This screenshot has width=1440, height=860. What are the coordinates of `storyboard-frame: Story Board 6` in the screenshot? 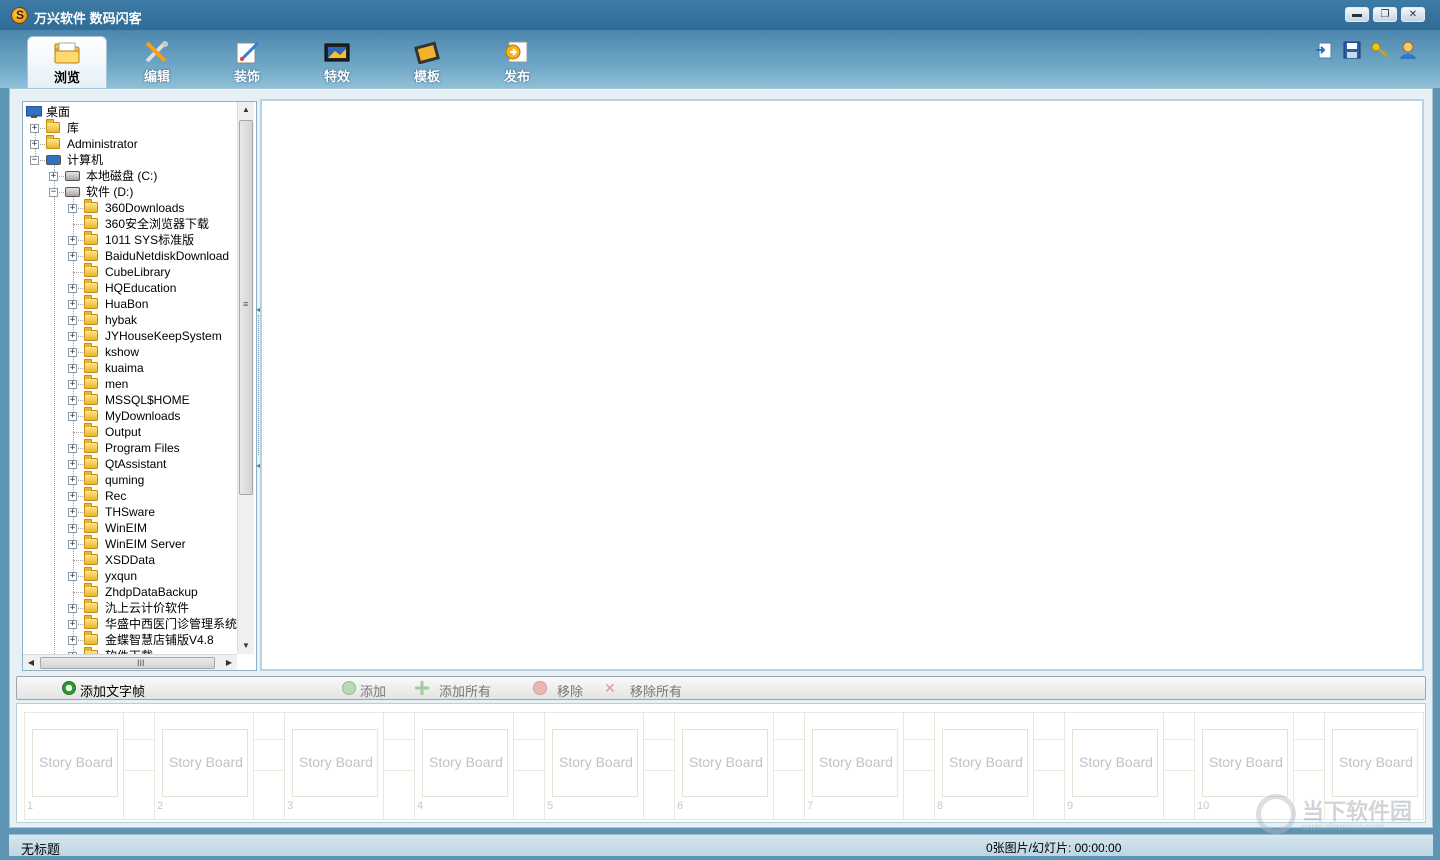 It's located at (724, 766).